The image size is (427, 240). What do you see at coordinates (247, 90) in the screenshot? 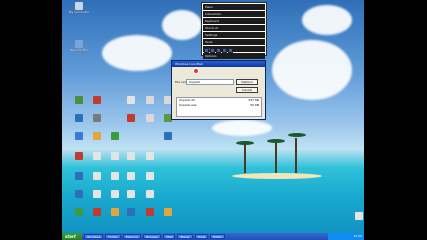
I see `cancel-button: Cancel` at bounding box center [247, 90].